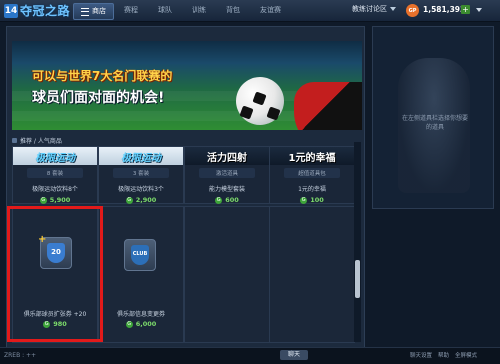 The image size is (500, 364). What do you see at coordinates (226, 189) in the screenshot?
I see `card-name: 能力模型套装` at bounding box center [226, 189].